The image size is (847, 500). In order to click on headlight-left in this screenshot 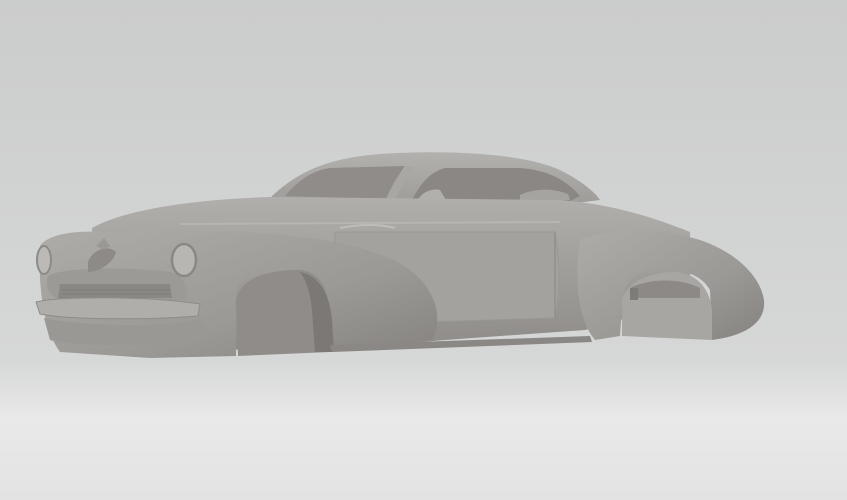, I will do `click(44, 260)`.